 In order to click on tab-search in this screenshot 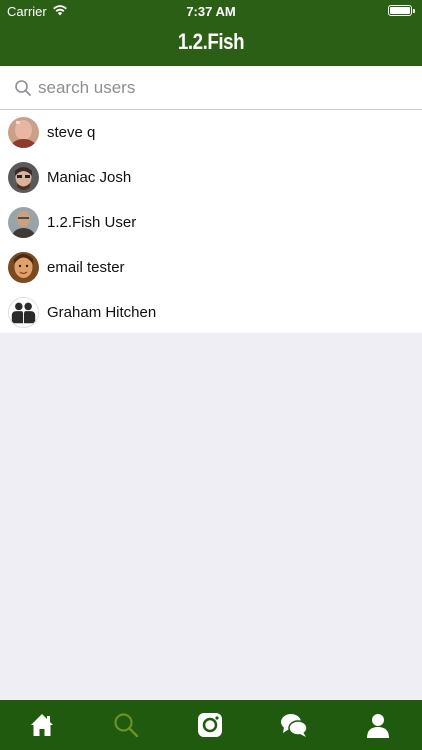, I will do `click(126, 725)`.